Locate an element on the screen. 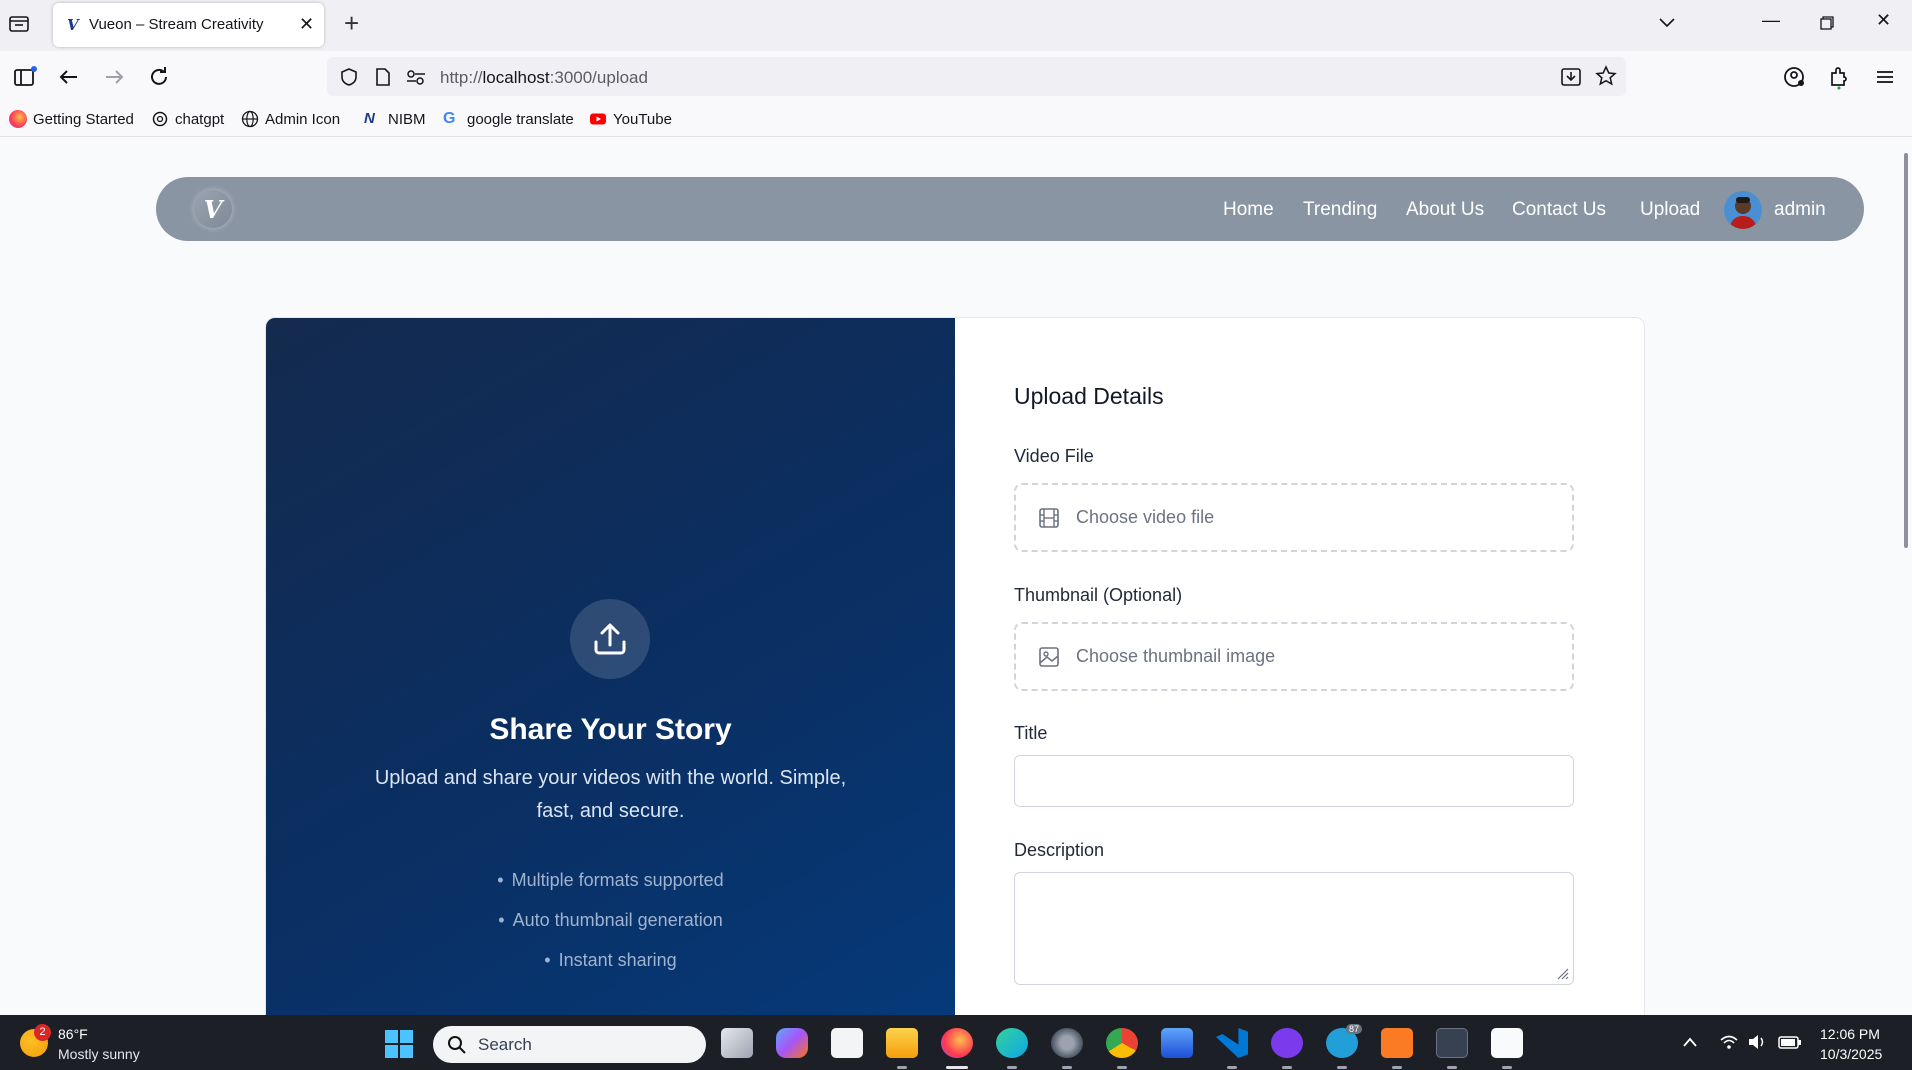 Image resolution: width=1912 pixels, height=1070 pixels. bookmark-label: YouTube is located at coordinates (642, 119).